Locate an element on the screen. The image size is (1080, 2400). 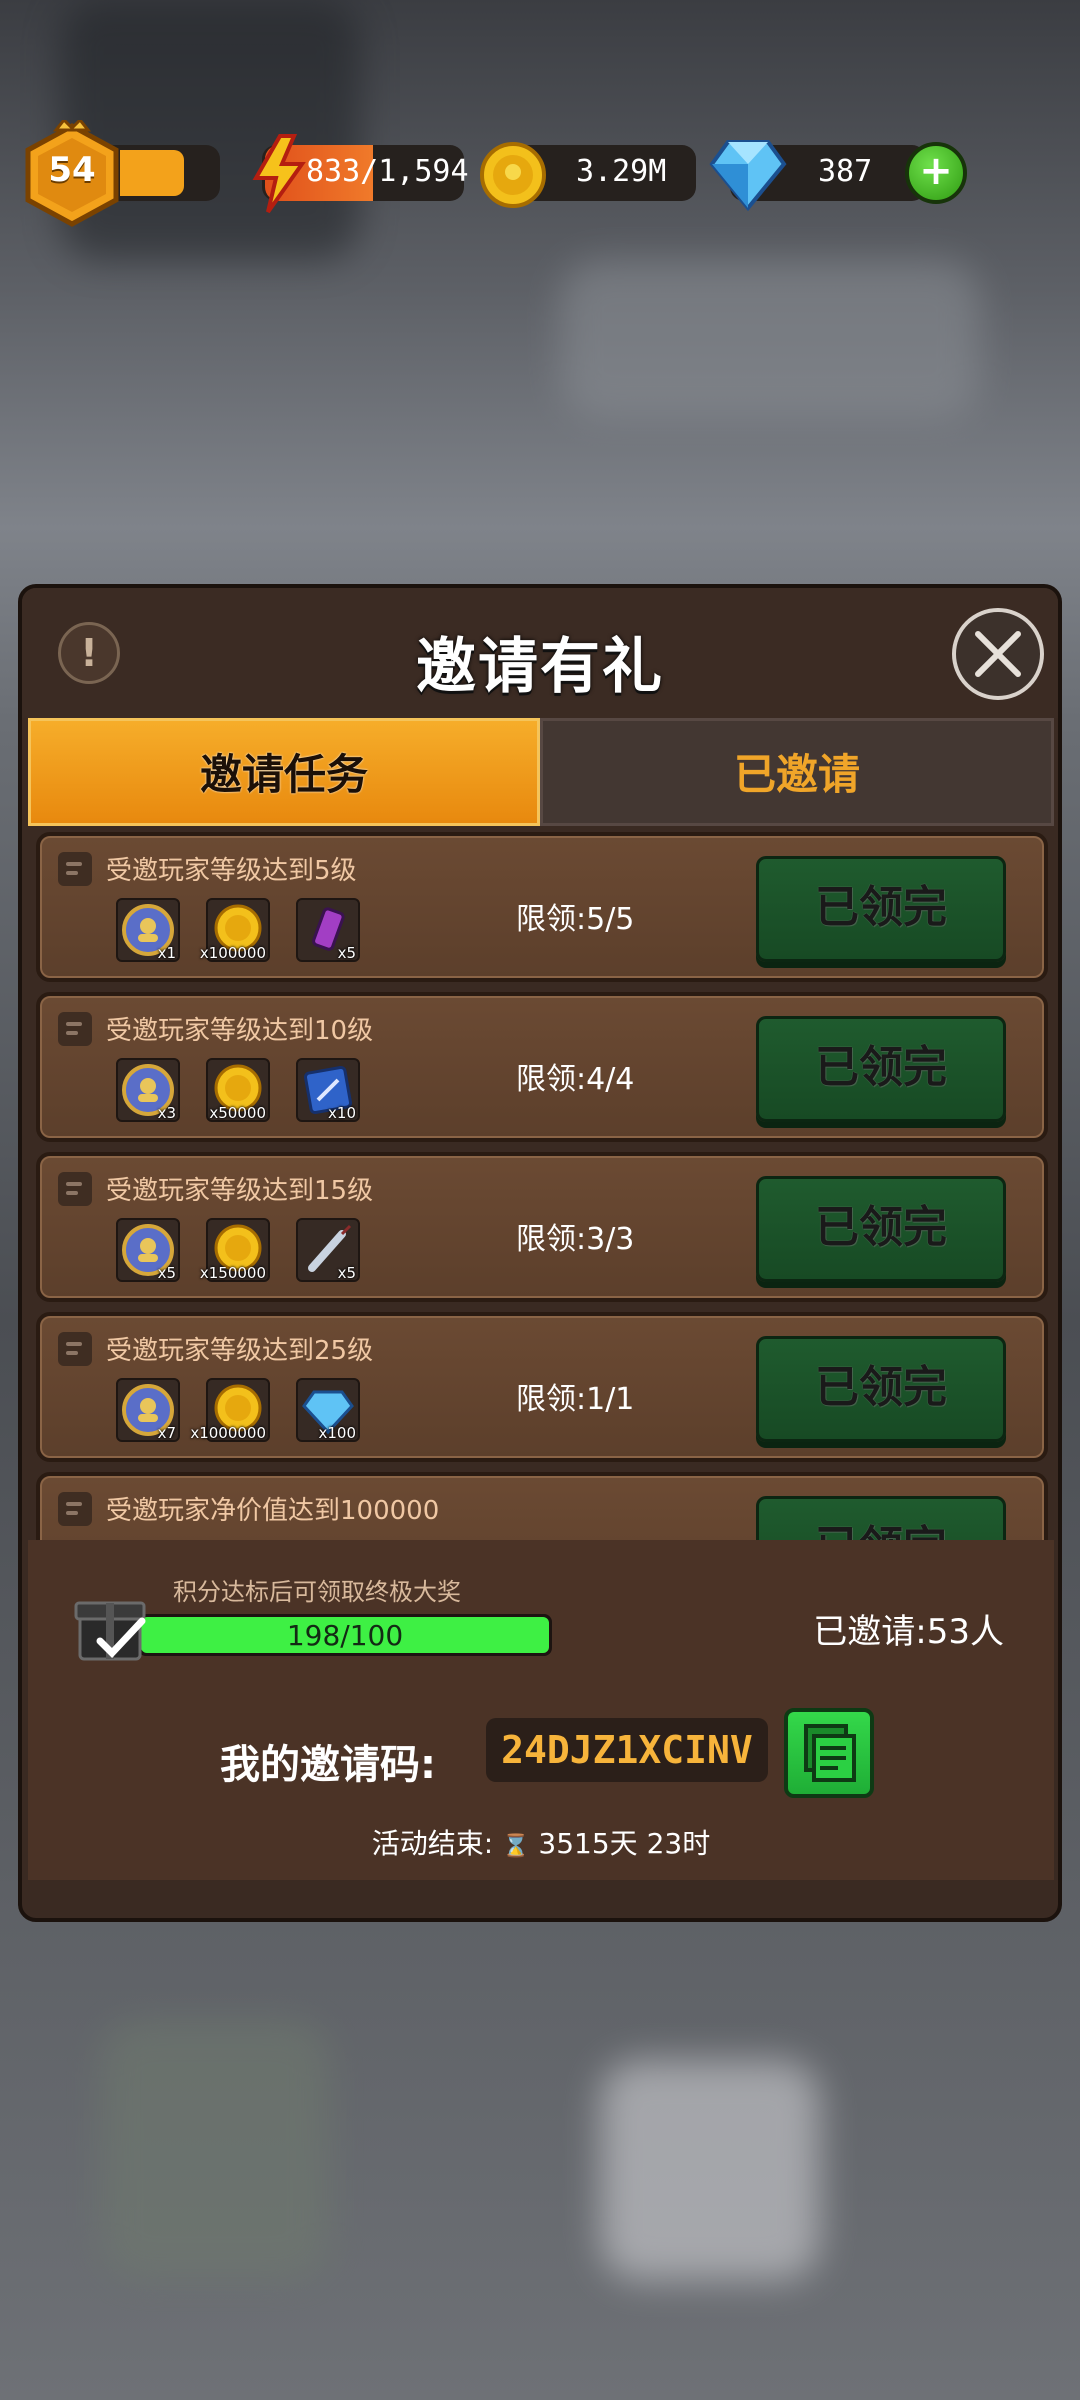
gems-value: 387 is located at coordinates (845, 171).